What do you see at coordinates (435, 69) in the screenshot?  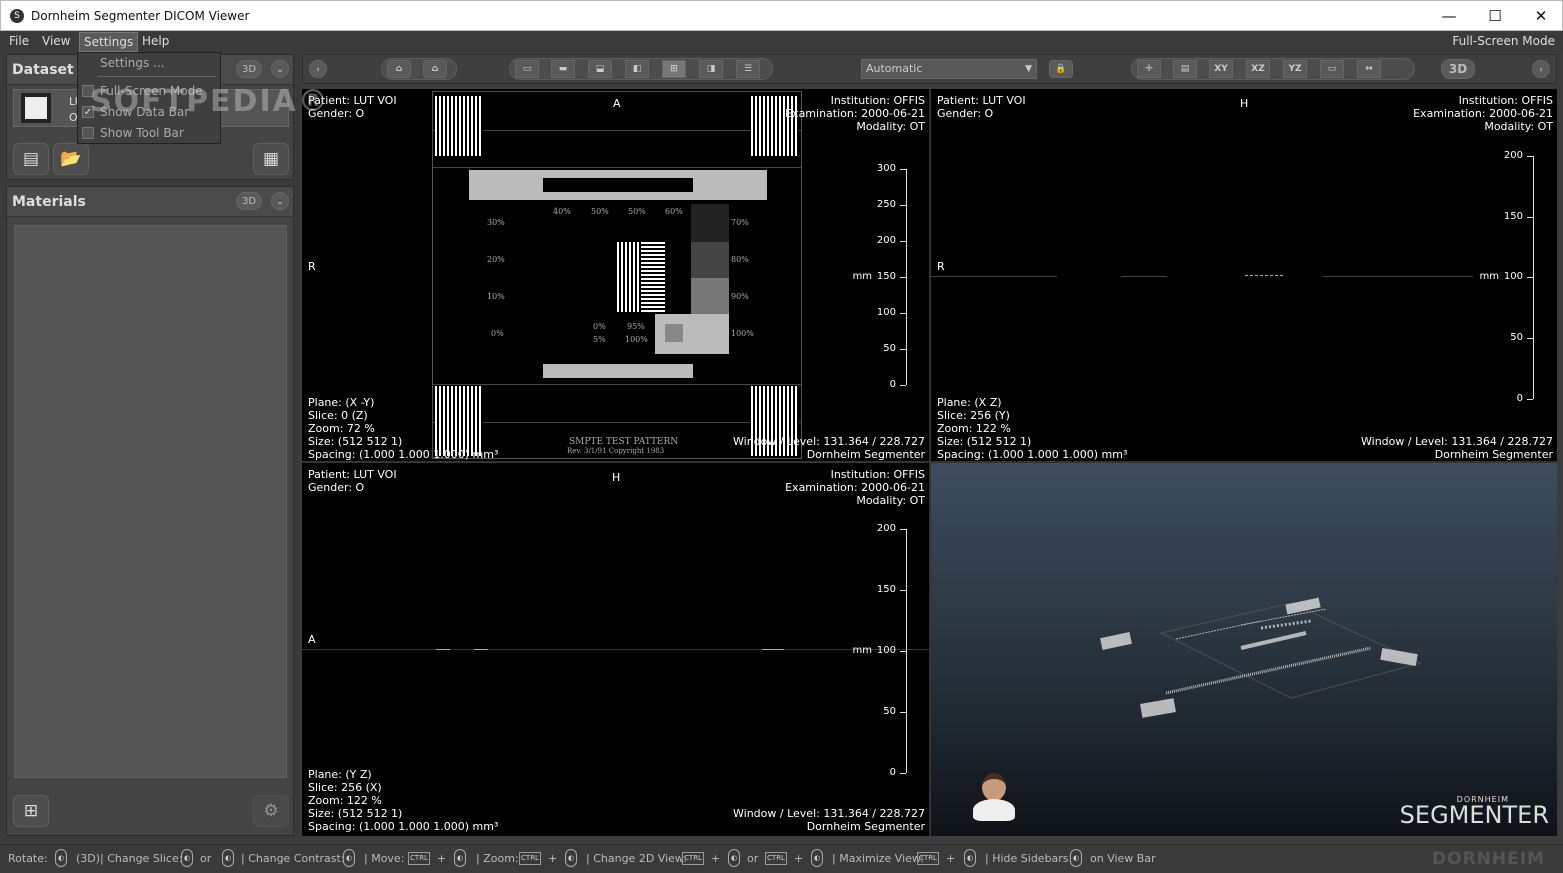 I see `home-all-icon: ⌂` at bounding box center [435, 69].